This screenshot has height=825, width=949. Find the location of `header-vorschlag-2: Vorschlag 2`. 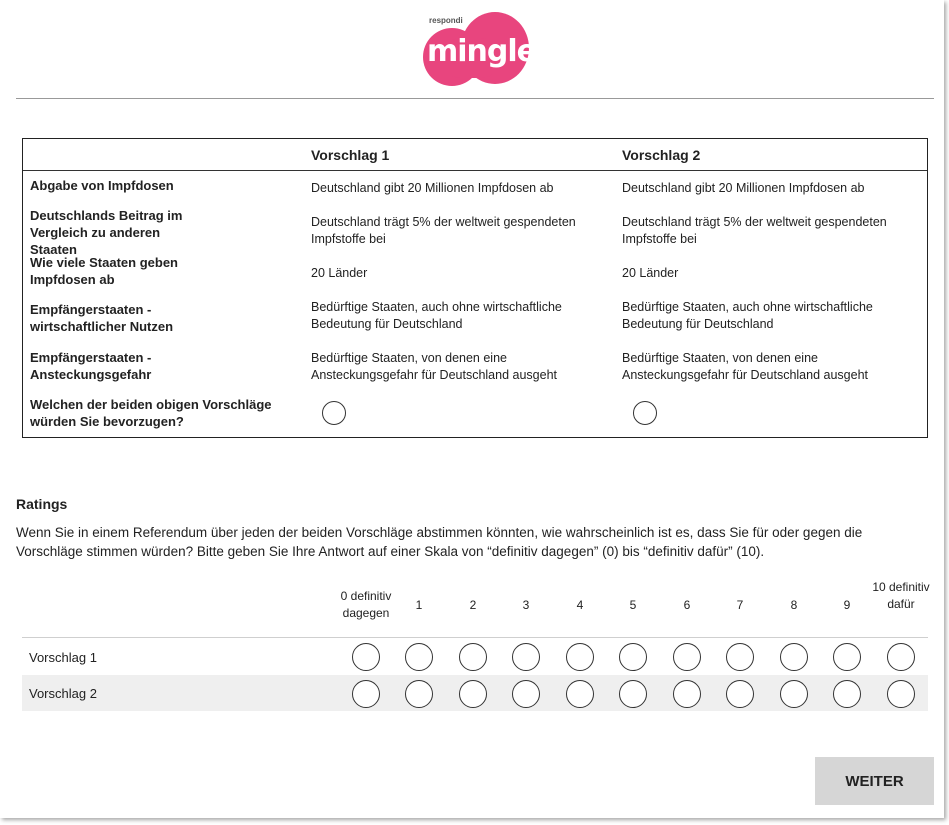

header-vorschlag-2: Vorschlag 2 is located at coordinates (661, 155).